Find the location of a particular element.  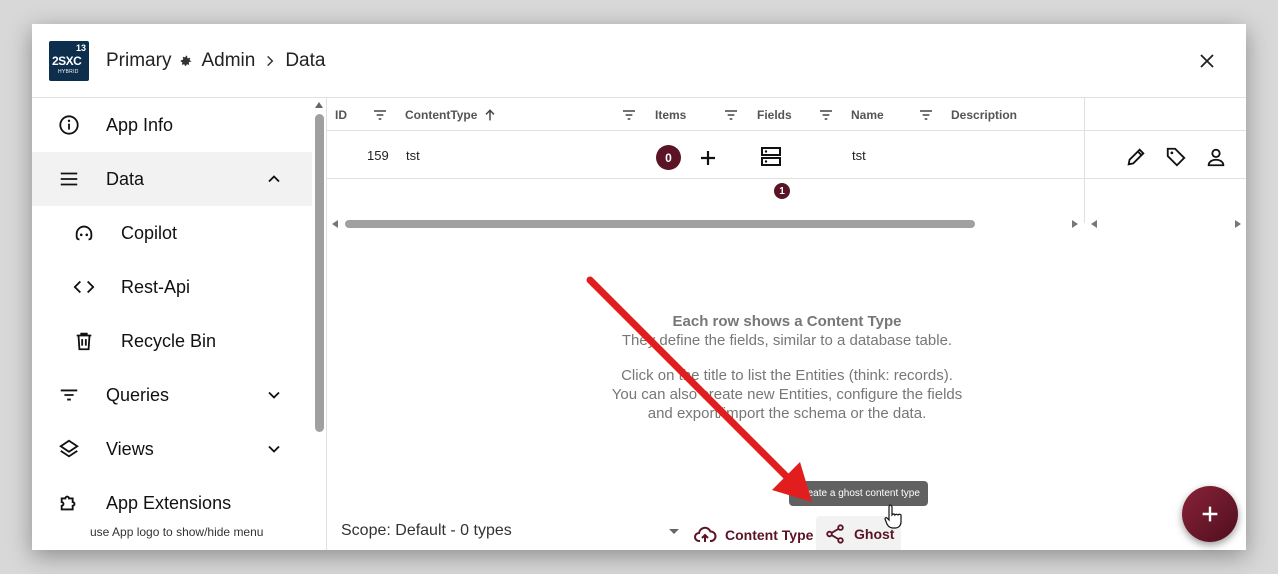

column-fields: Fields is located at coordinates (774, 115).